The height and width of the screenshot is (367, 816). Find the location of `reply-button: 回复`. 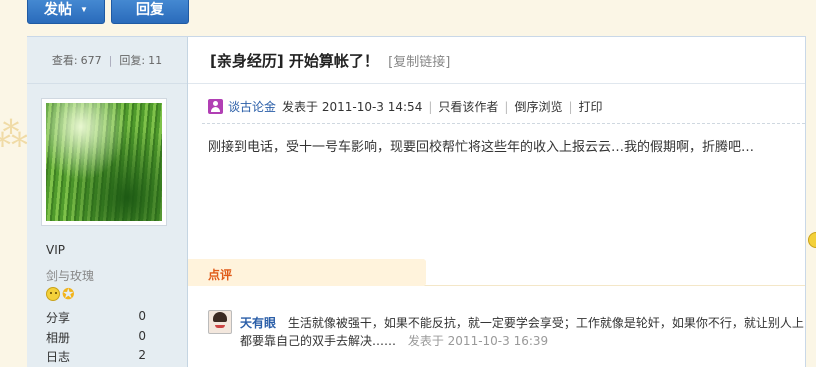

reply-button: 回复 is located at coordinates (150, 12).